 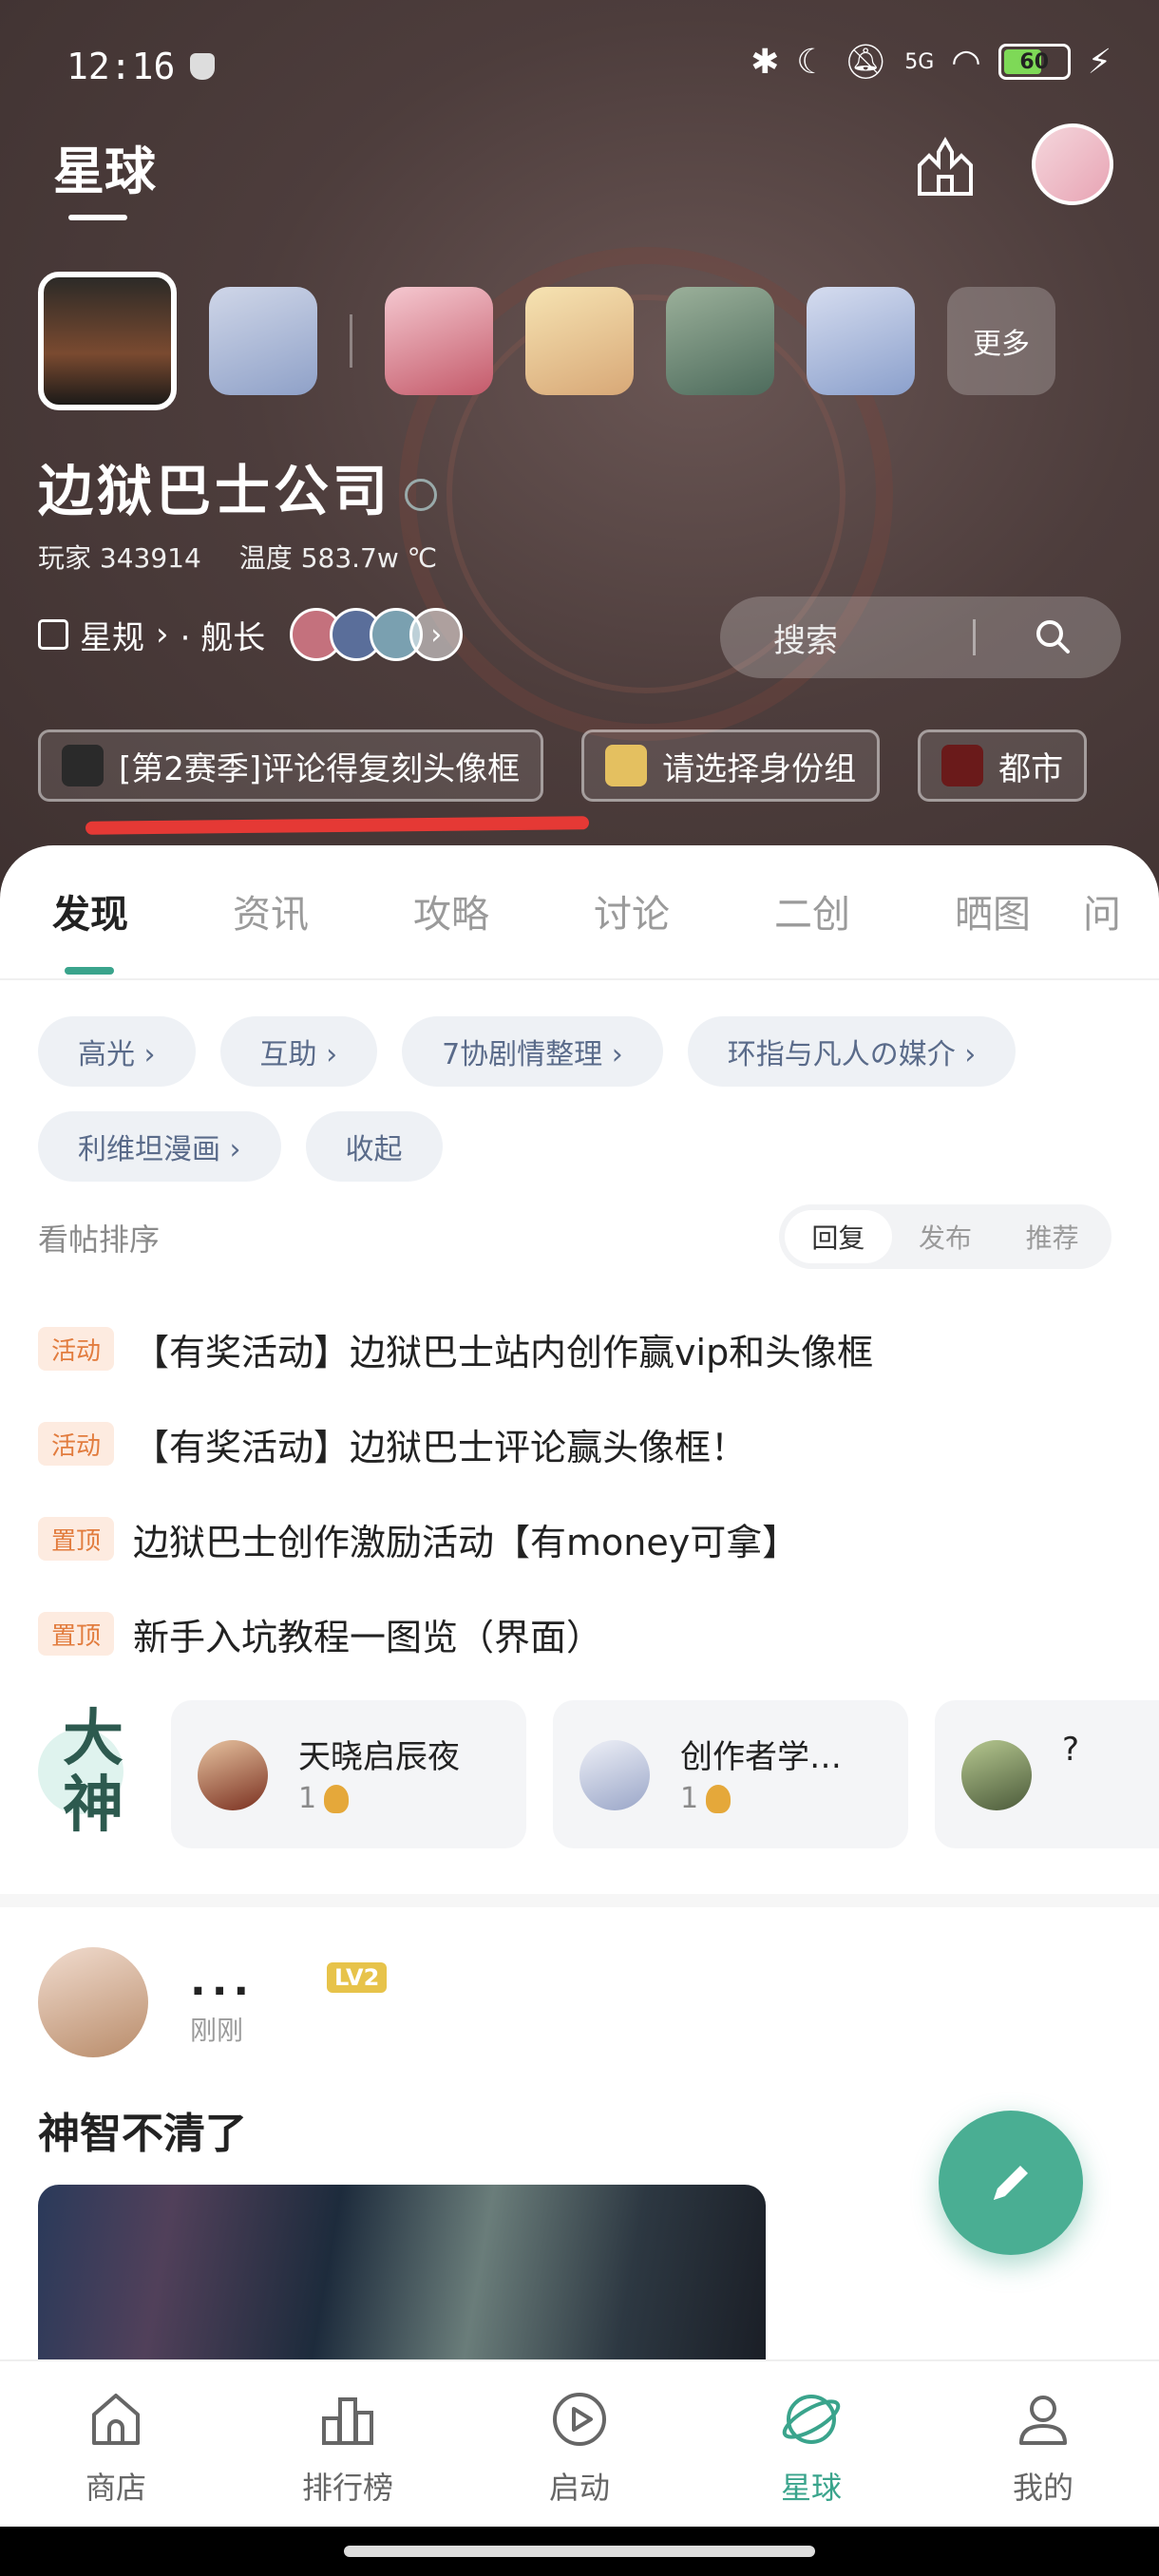 I want to click on tag-chip: 互助 ›, so click(x=298, y=1051).